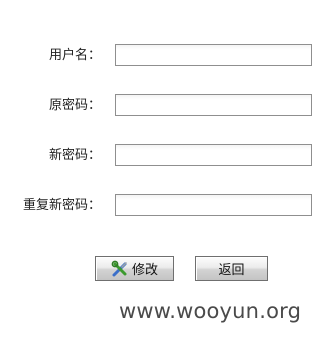 Image resolution: width=325 pixels, height=341 pixels. What do you see at coordinates (74, 105) in the screenshot?
I see `old-password-label: 原密码：` at bounding box center [74, 105].